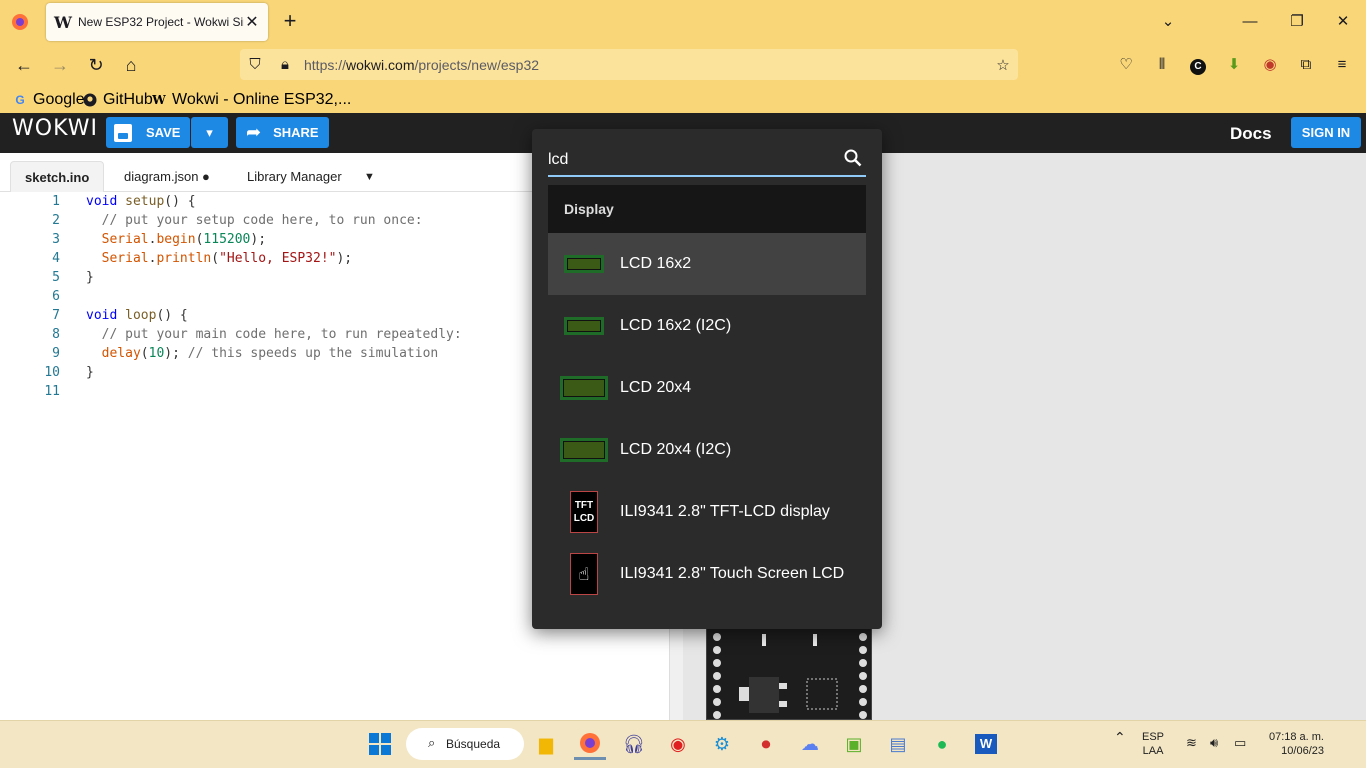  What do you see at coordinates (789, 674) in the screenshot?
I see `esp32-board` at bounding box center [789, 674].